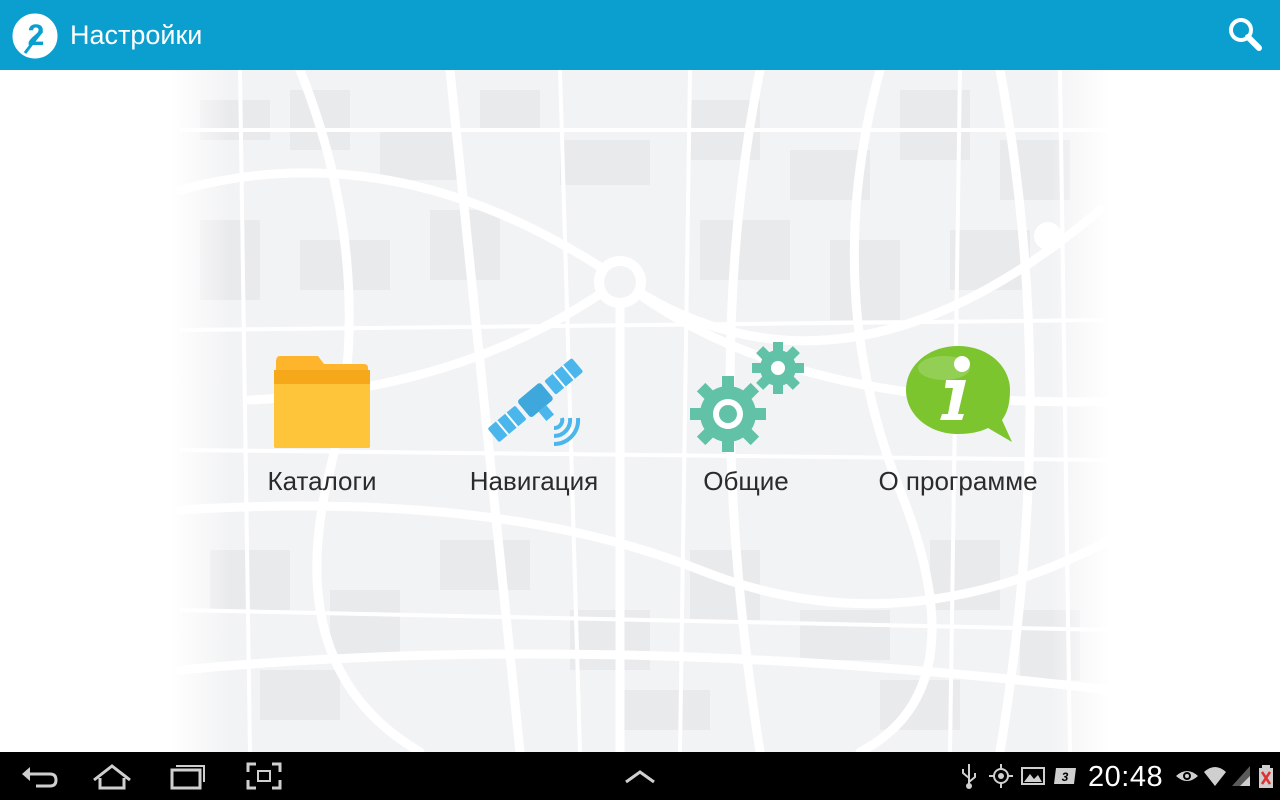  Describe the element at coordinates (1126, 777) in the screenshot. I see `clock: 20:48` at that location.